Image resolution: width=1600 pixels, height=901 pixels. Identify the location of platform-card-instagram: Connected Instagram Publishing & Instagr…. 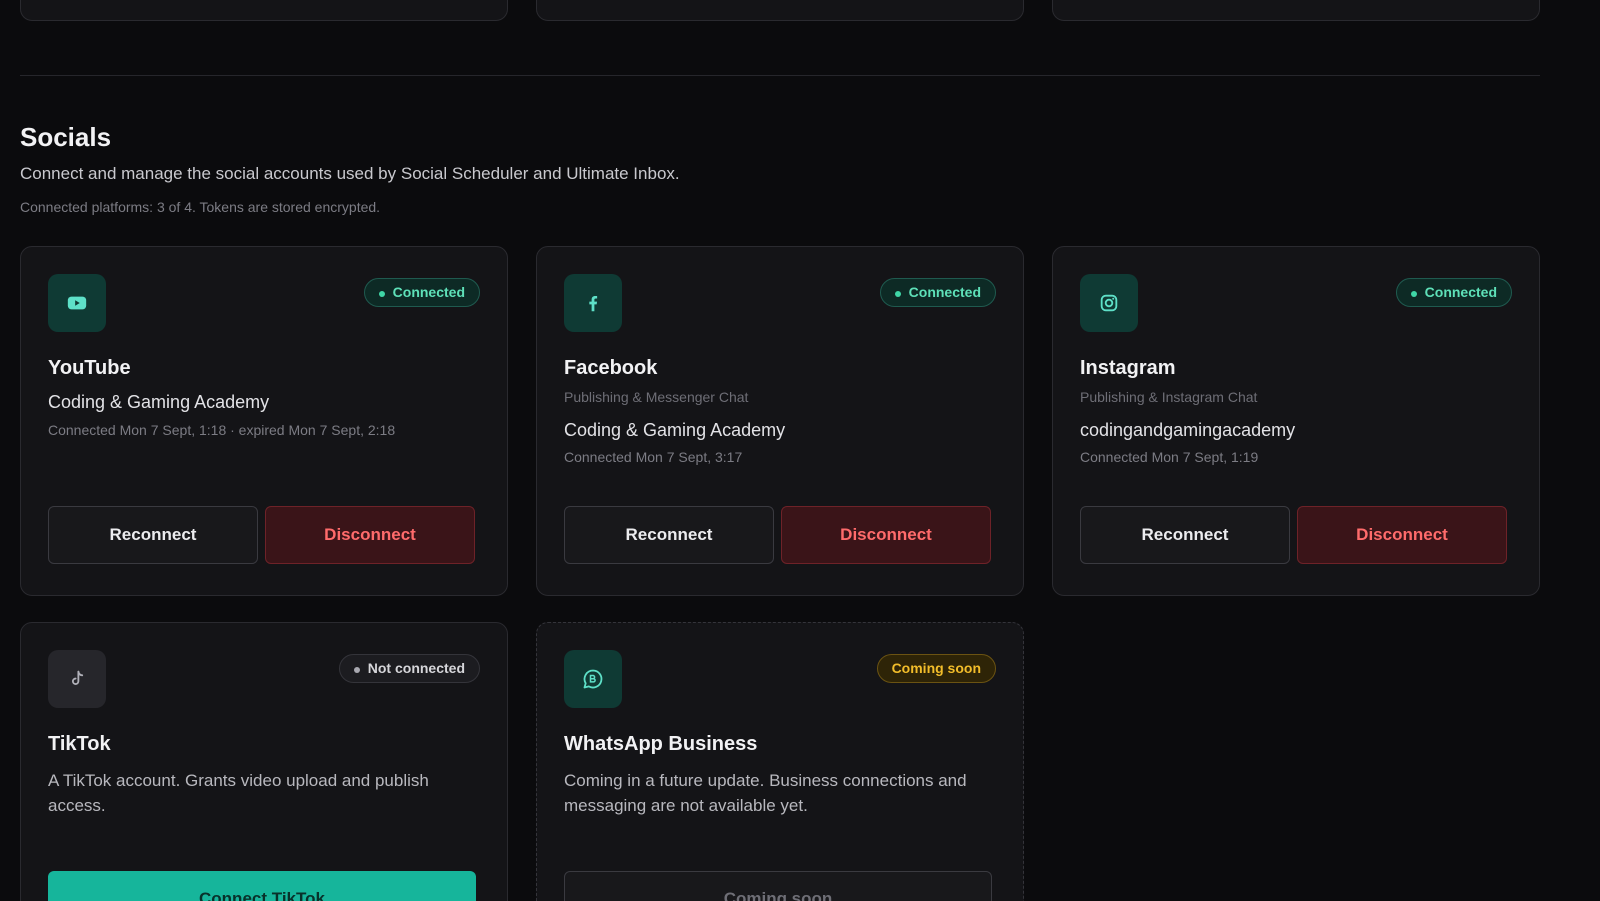
(1296, 421).